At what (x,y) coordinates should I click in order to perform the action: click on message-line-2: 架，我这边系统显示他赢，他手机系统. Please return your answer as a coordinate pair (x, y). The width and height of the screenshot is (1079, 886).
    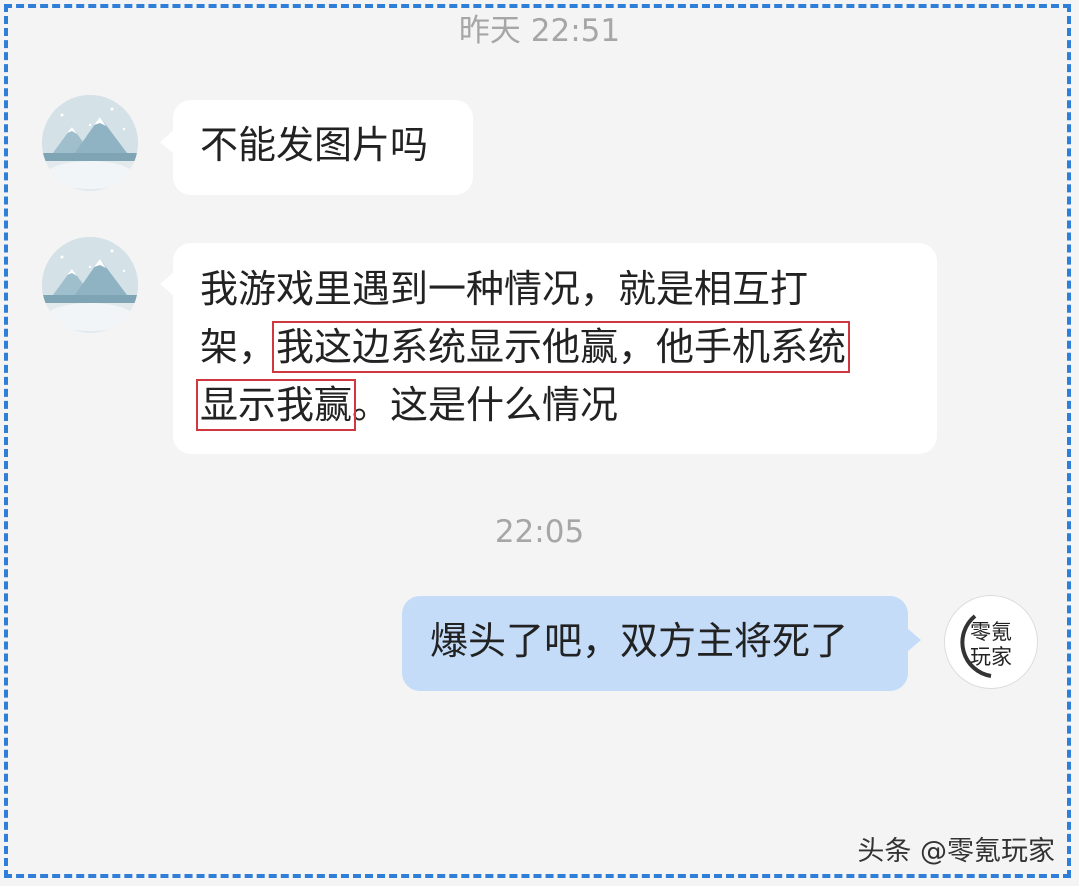
    Looking at the image, I should click on (555, 347).